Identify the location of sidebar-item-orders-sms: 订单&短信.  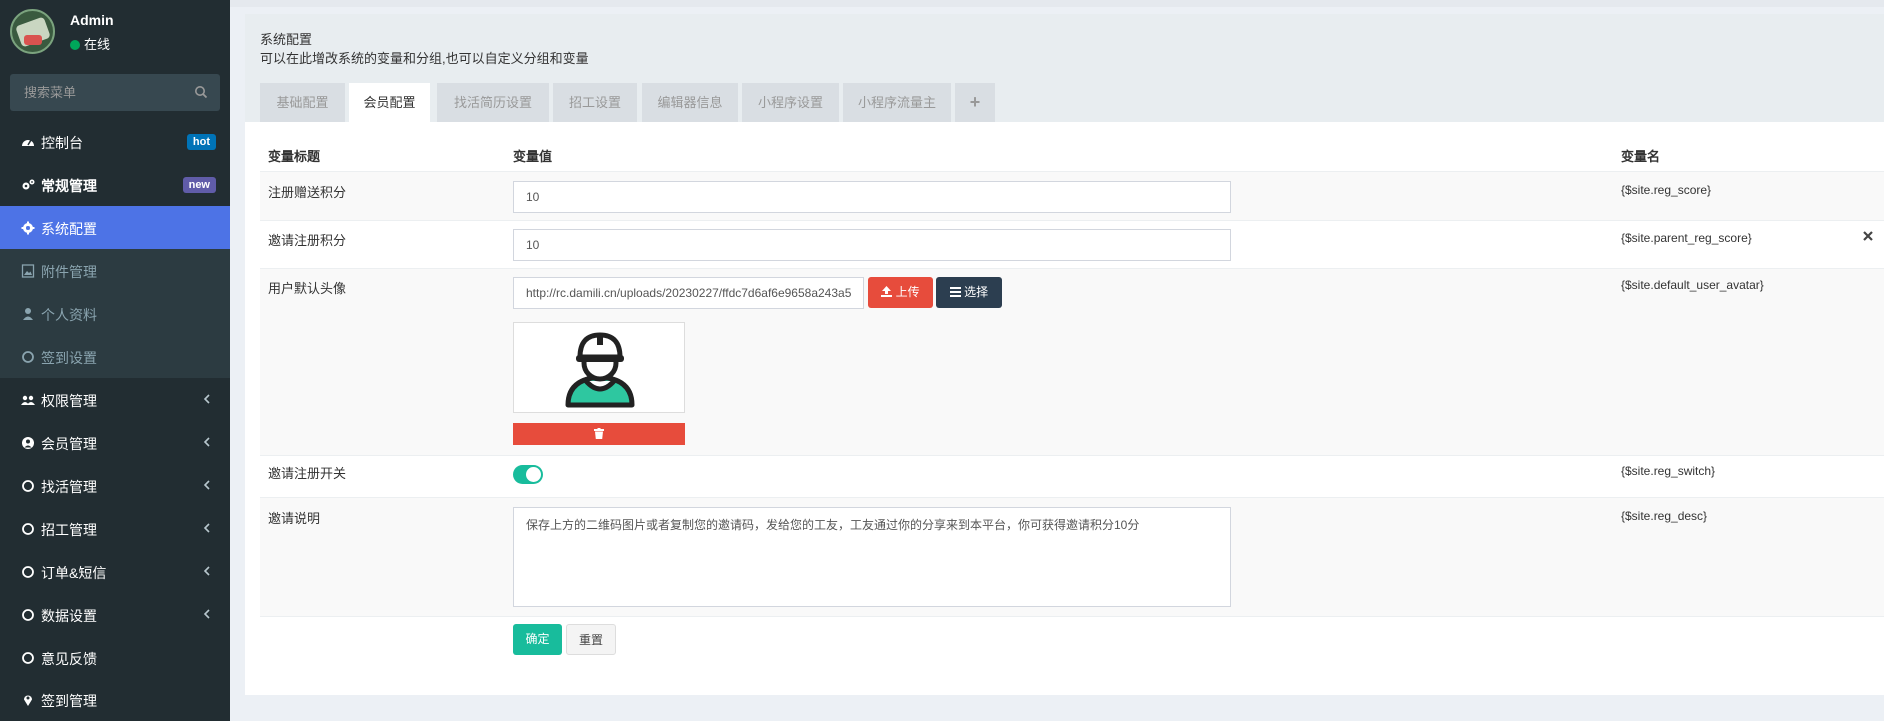
(115, 571).